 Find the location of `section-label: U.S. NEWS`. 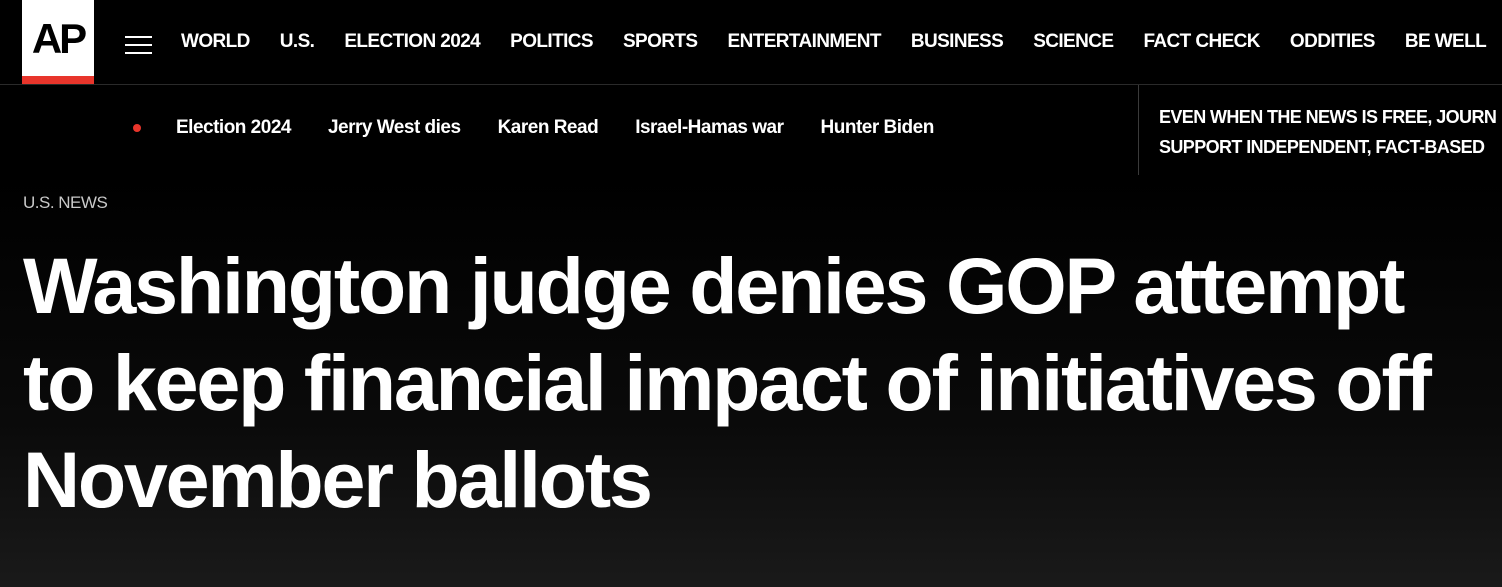

section-label: U.S. NEWS is located at coordinates (65, 203).